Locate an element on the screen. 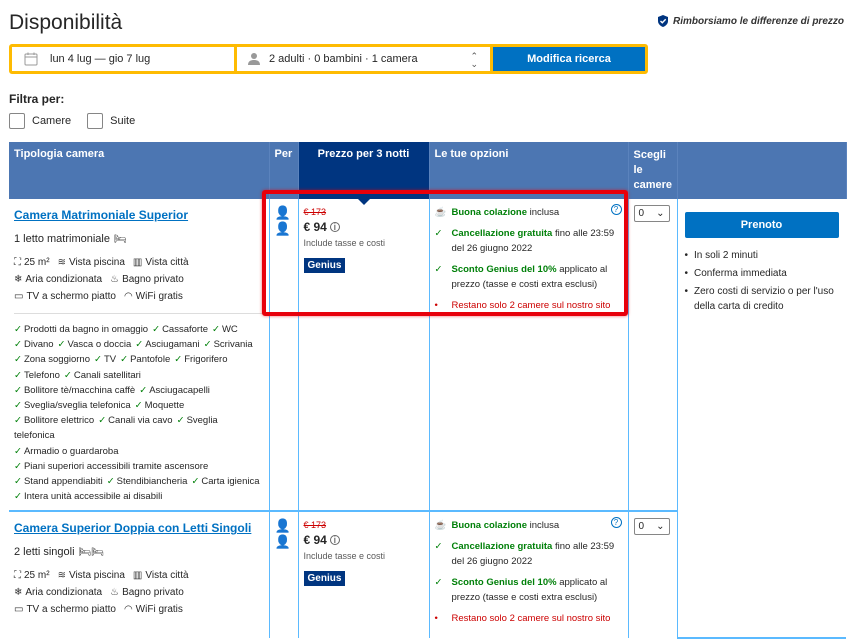 The height and width of the screenshot is (639, 850). feature-city: ▥ Vista città is located at coordinates (161, 263).